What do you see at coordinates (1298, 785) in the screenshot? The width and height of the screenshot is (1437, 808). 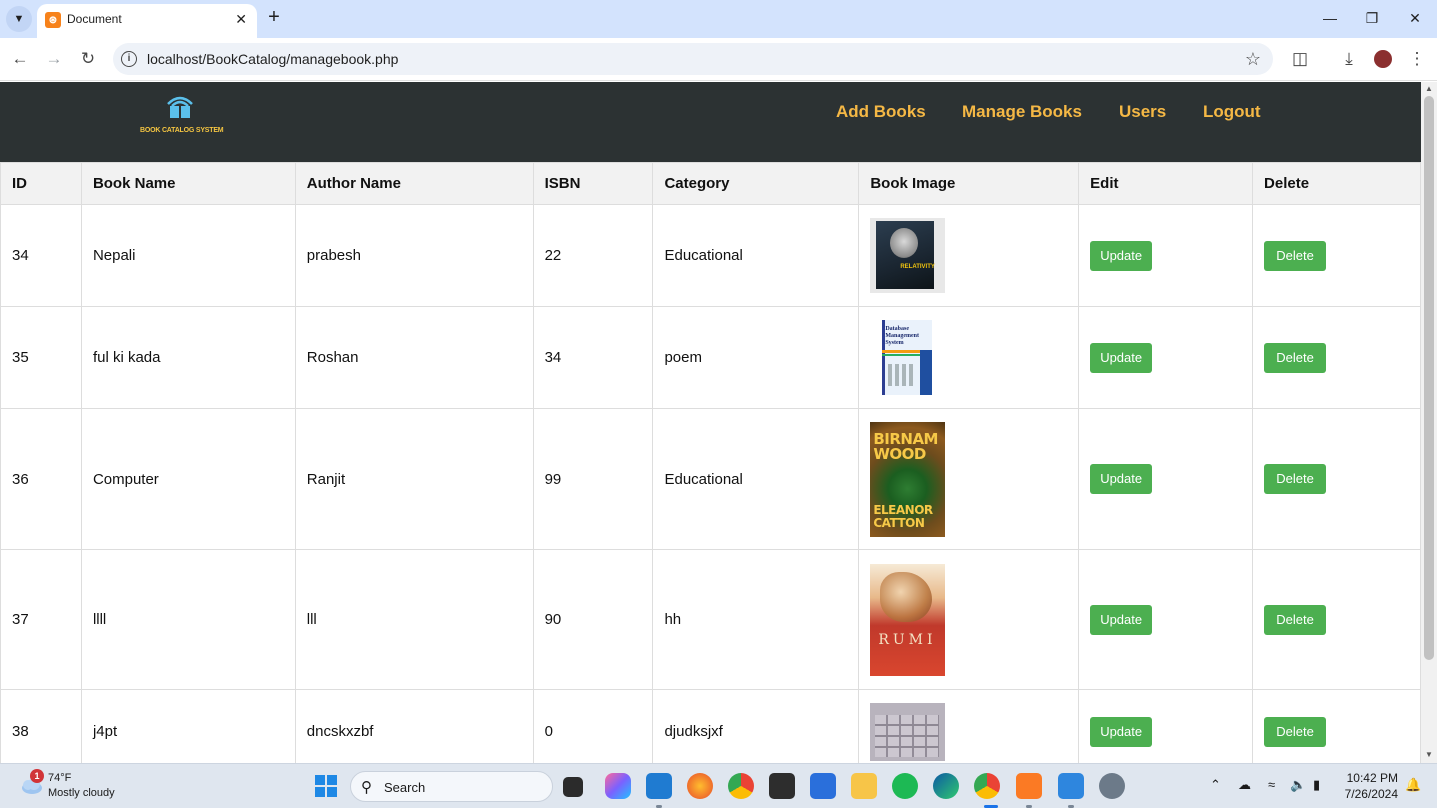 I see `volume-icon: 🔈` at bounding box center [1298, 785].